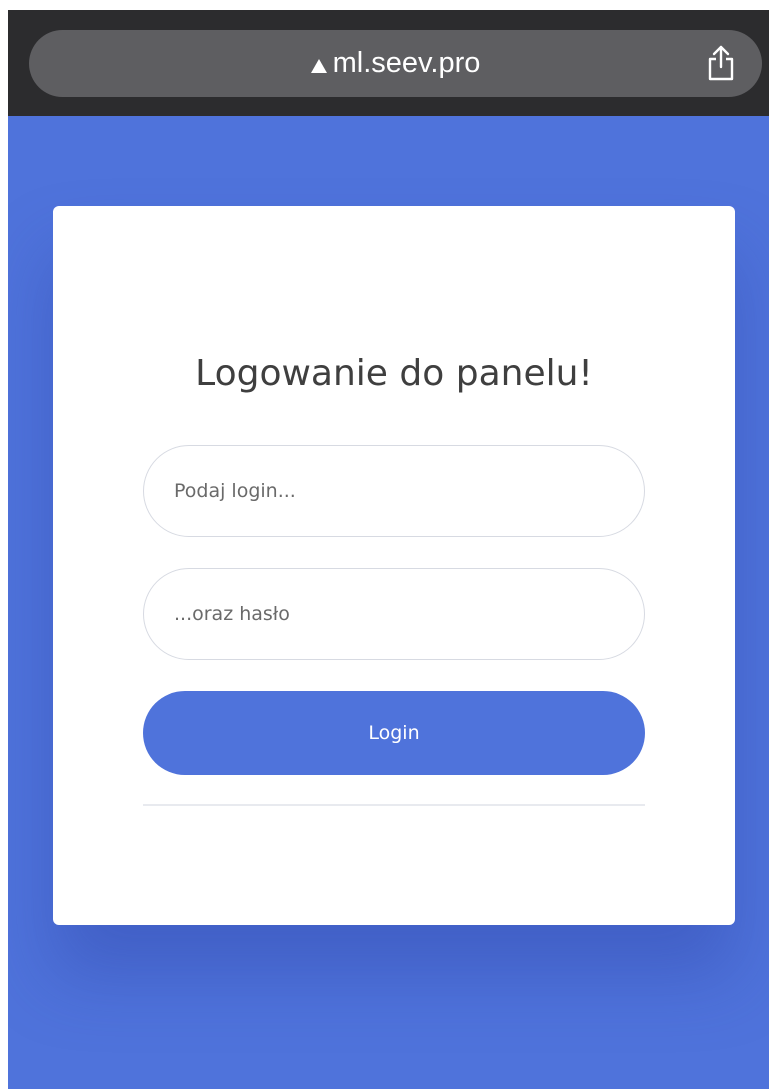  I want to click on address-bar: ml.seev.pro, so click(395, 63).